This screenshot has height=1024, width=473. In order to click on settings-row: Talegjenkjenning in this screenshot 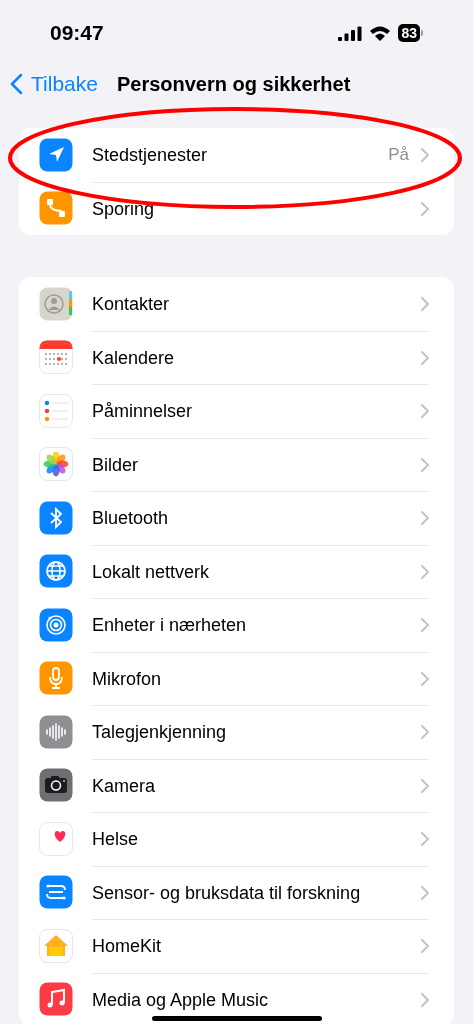, I will do `click(236, 732)`.